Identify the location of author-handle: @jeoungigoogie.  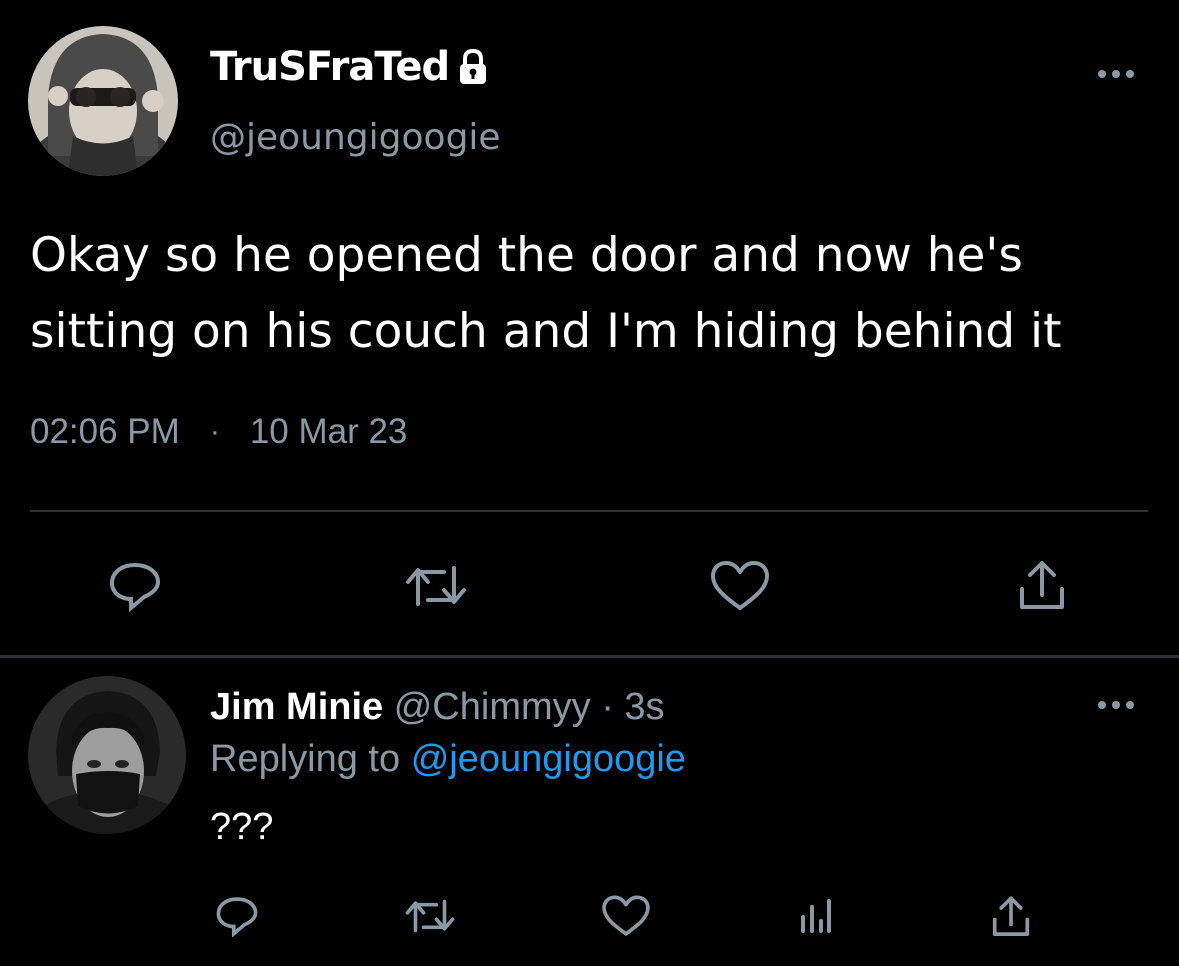
(355, 137).